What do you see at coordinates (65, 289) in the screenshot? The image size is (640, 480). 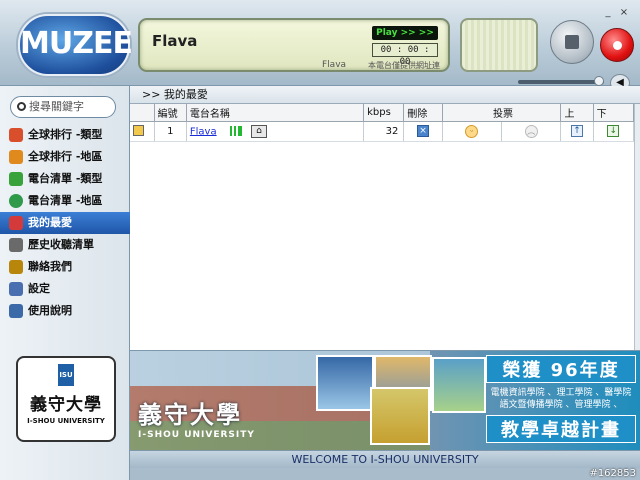 I see `sidebar-item-settings: 設定` at bounding box center [65, 289].